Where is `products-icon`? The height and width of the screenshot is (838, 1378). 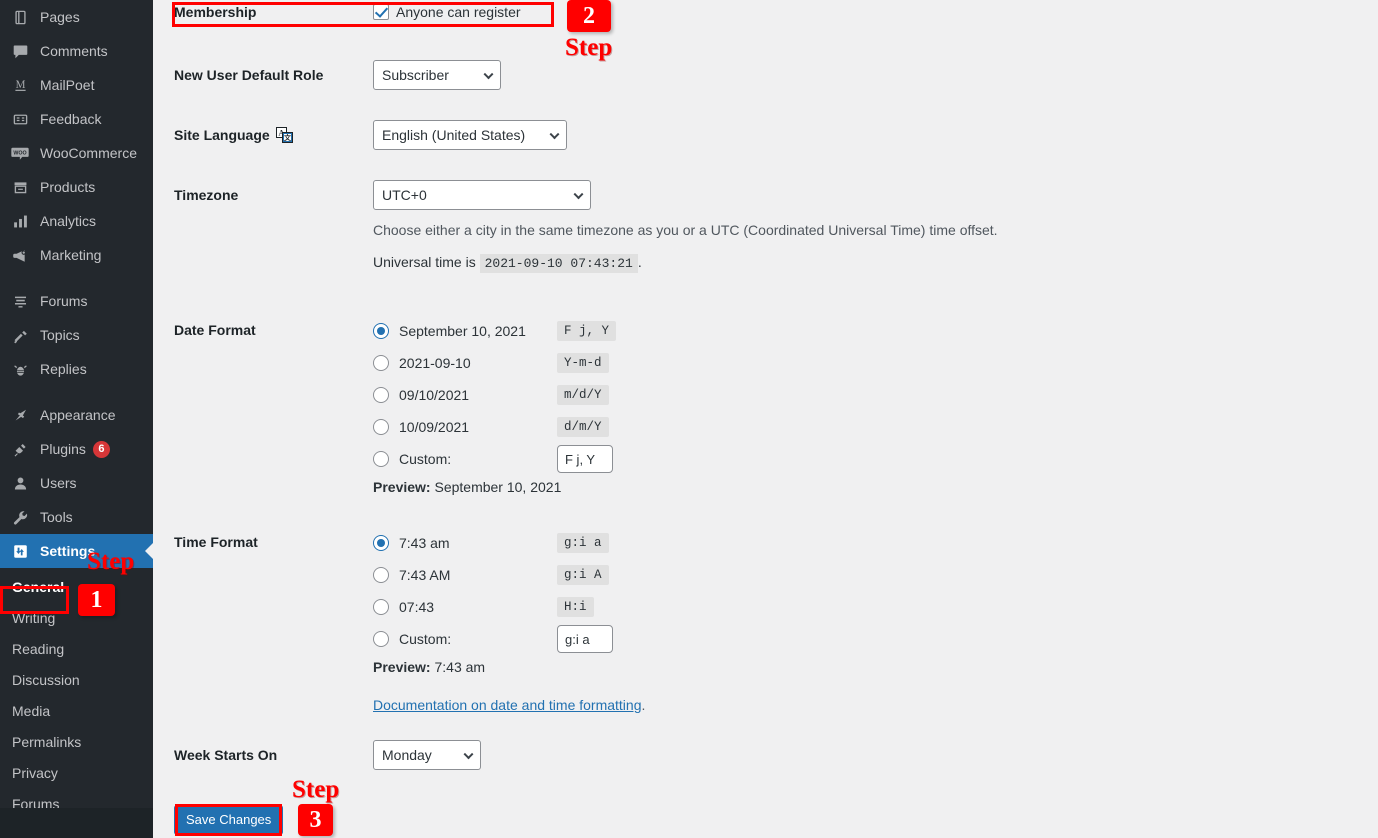
products-icon is located at coordinates (20, 187).